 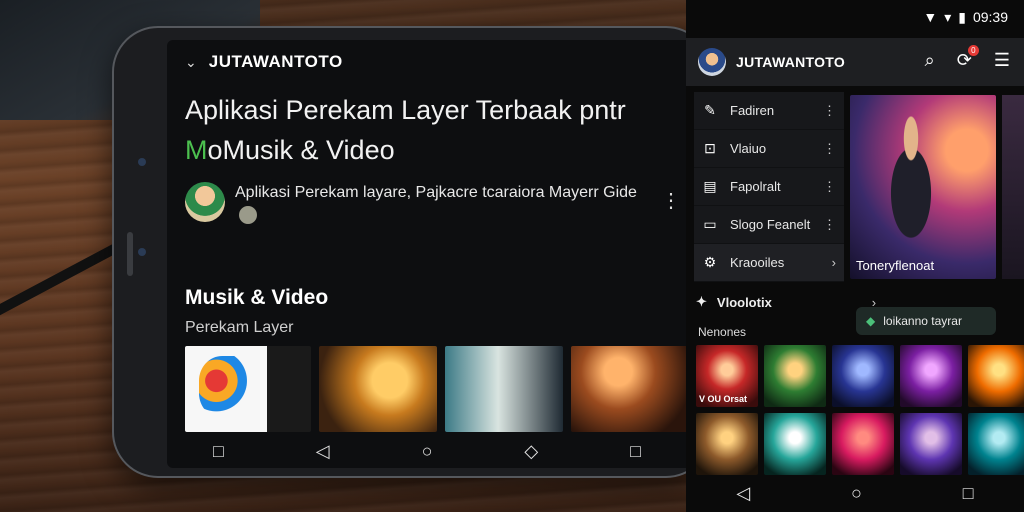 I want to click on notification-badge: 0, so click(x=973, y=50).